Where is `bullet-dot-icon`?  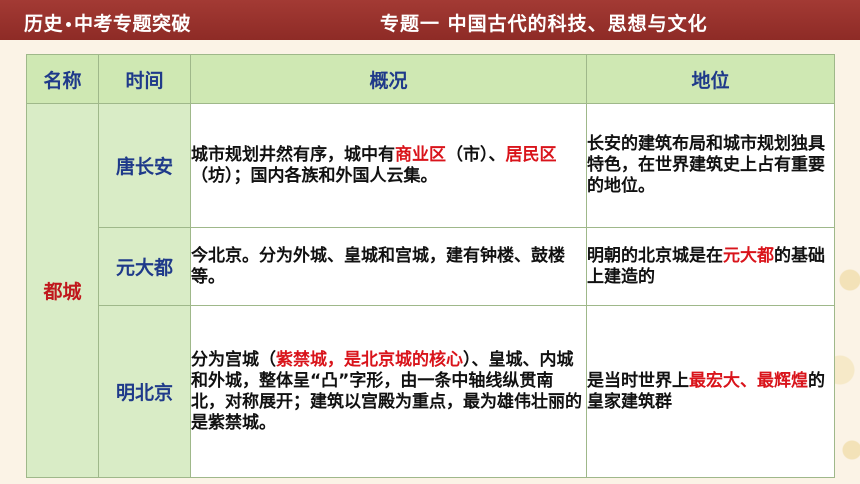
bullet-dot-icon is located at coordinates (69, 24).